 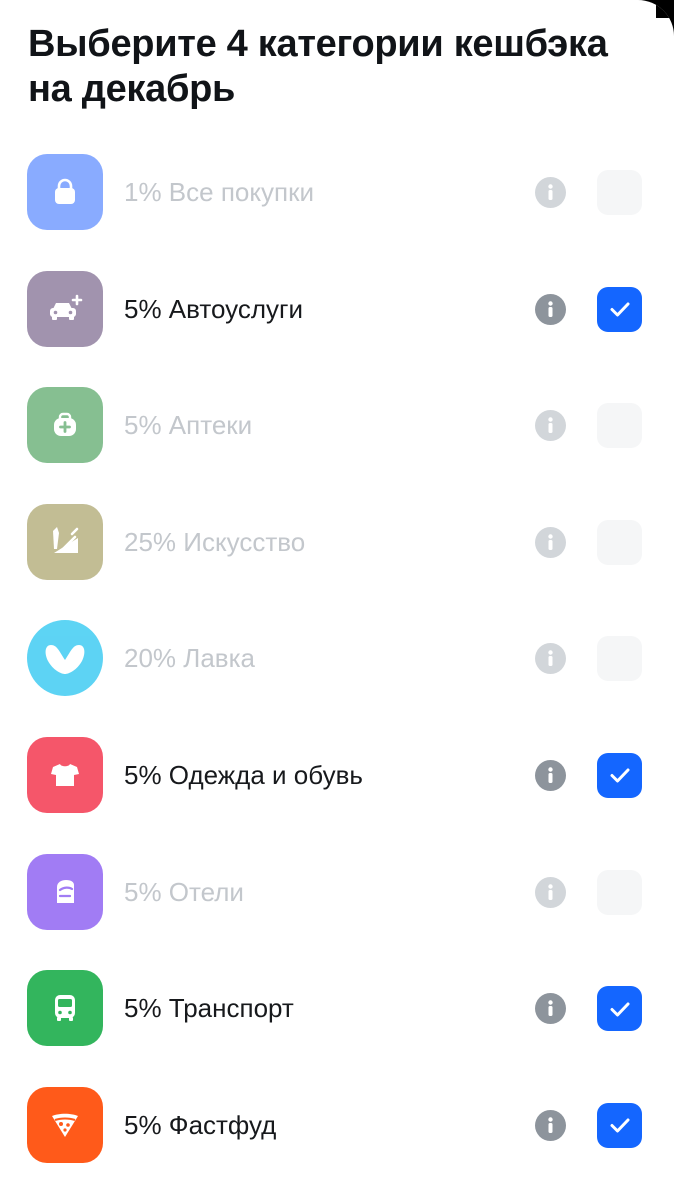 I want to click on category-row-transport: 5% Транспорт, so click(x=337, y=1028).